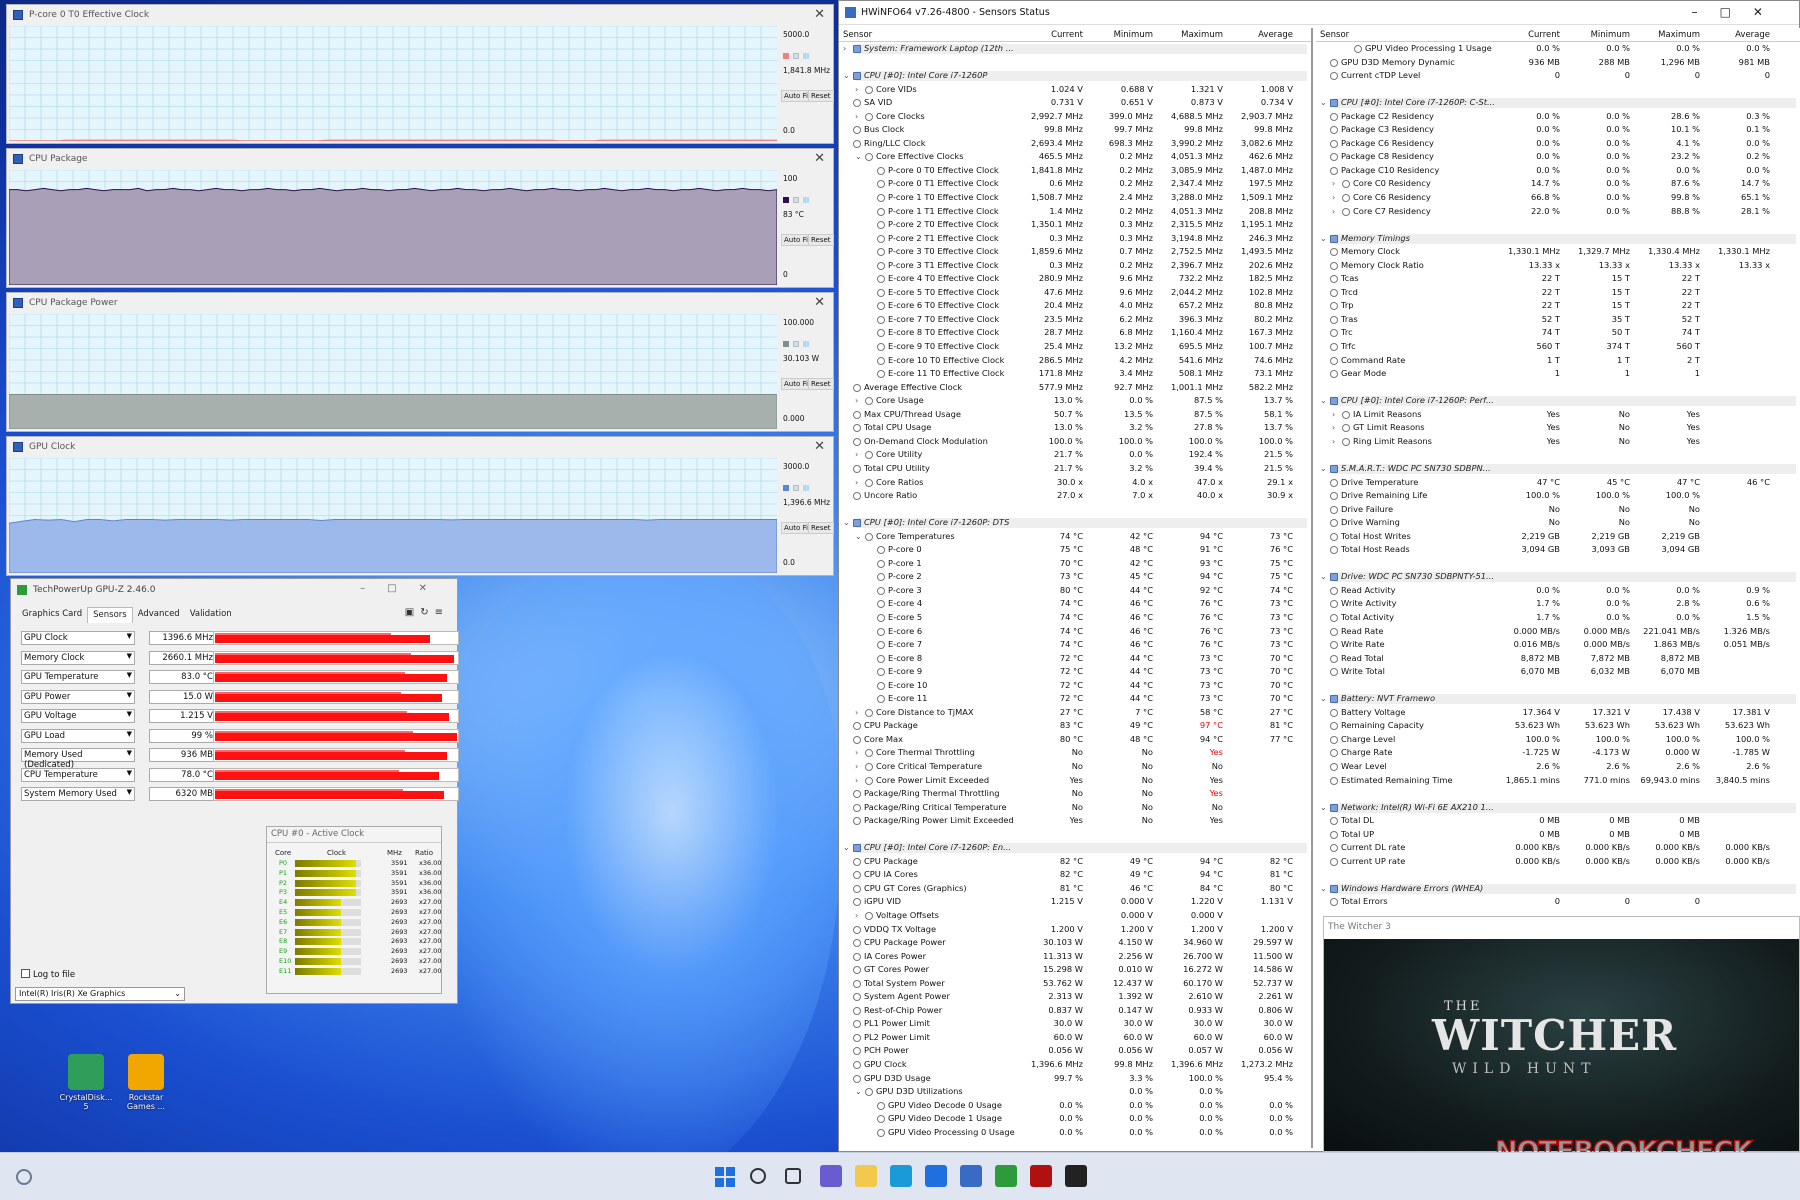 The image size is (1800, 1200). Describe the element at coordinates (1075, 686) in the screenshot. I see `sensor-row: E-core 10 72 °C 44 °C 73 °C 70 °C` at that location.